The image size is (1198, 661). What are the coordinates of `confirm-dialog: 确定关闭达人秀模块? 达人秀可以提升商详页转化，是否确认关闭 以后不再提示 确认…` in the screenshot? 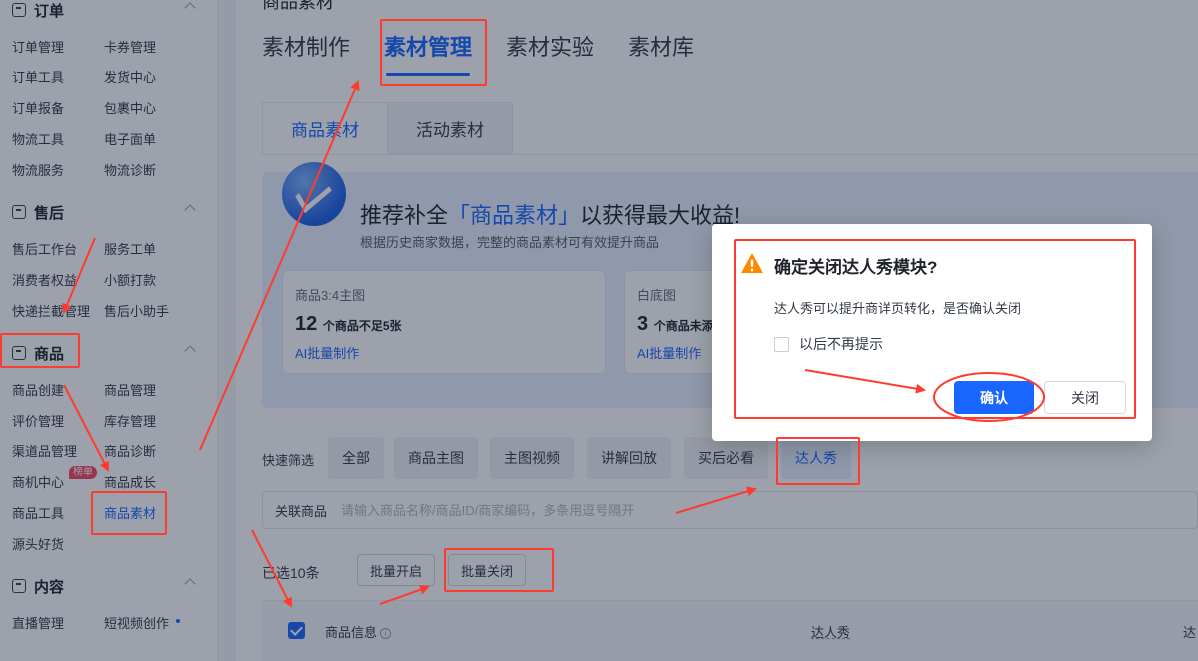 It's located at (932, 332).